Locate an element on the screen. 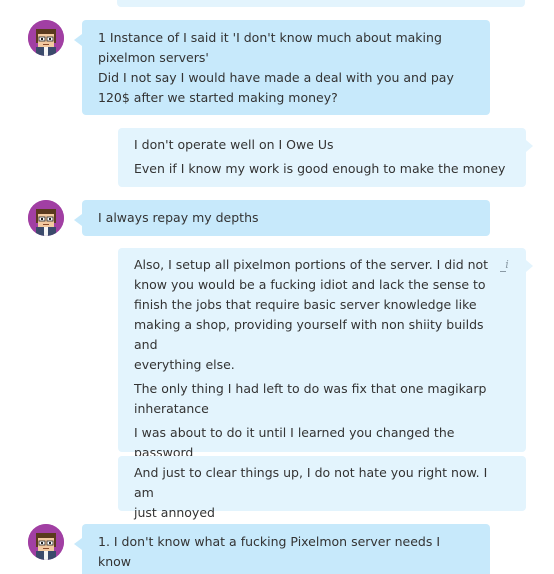 Image resolution: width=554 pixels, height=574 pixels. message-bubble-incoming: I always repay my depths is located at coordinates (282, 218).